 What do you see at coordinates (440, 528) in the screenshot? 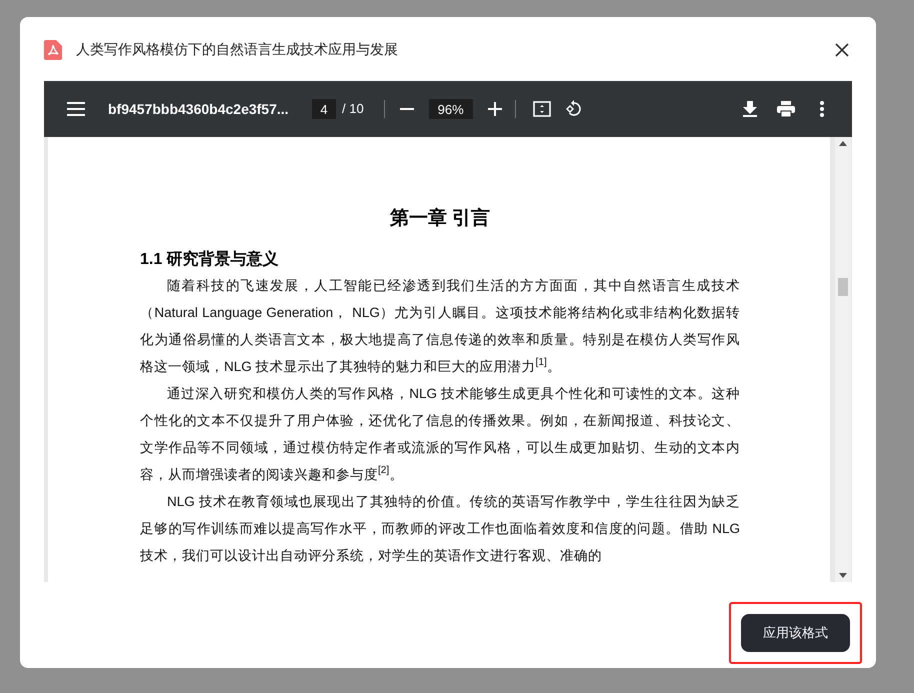
I see `paragraph: NLG 技术在教育领域也展现出了其独特的价值。传统的英语写作教学中，学生往往因为缺乏足够的写作训练而难以提高写作水平，而教师的评改工作也面临着效度和信度的问题。借助 NLG 技术，我们可以设计出自动评分系统，对学生的英语作文进行客观、准确的` at bounding box center [440, 528].